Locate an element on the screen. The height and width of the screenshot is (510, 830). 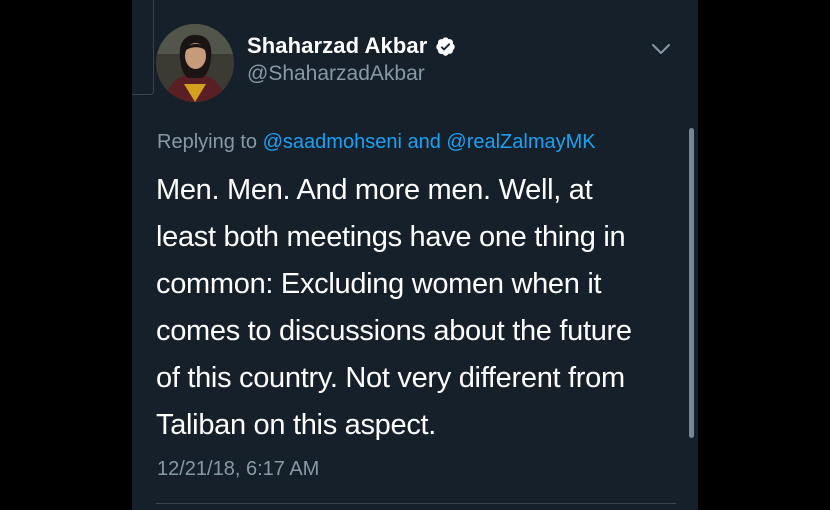
chevron-down-icon is located at coordinates (661, 49).